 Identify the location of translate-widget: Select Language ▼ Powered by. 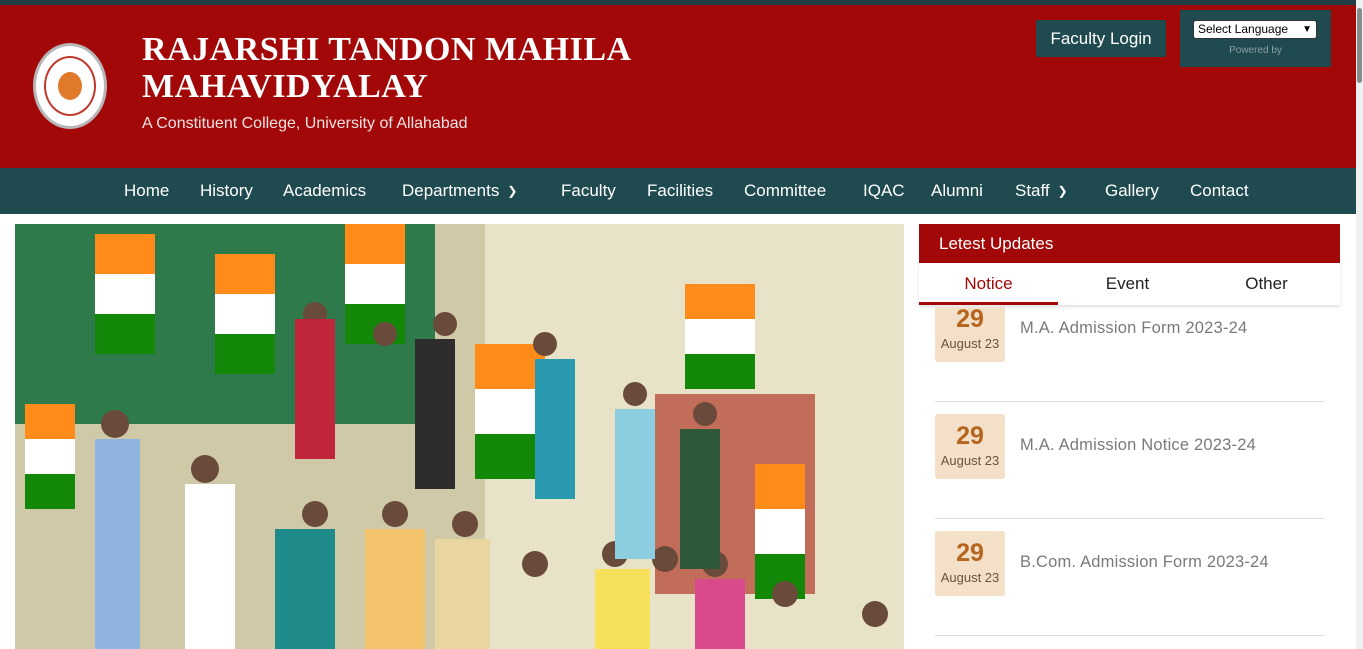
(1255, 38).